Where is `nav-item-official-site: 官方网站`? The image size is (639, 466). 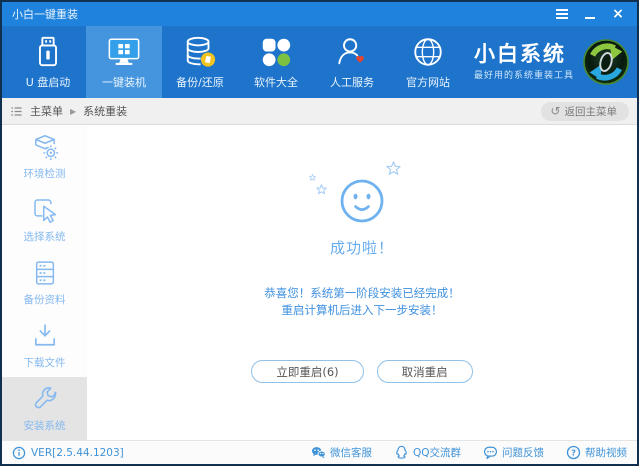 nav-item-official-site: 官方网站 is located at coordinates (428, 62).